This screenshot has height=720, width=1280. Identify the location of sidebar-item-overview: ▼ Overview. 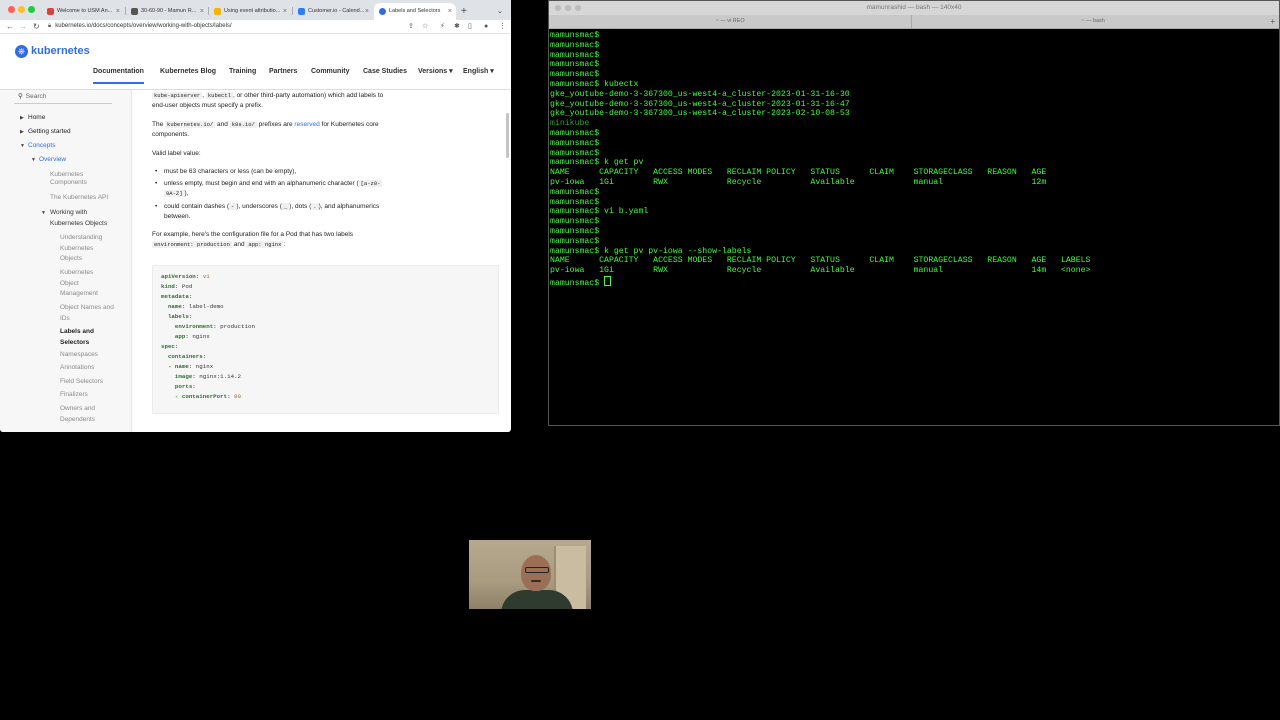
(48, 160).